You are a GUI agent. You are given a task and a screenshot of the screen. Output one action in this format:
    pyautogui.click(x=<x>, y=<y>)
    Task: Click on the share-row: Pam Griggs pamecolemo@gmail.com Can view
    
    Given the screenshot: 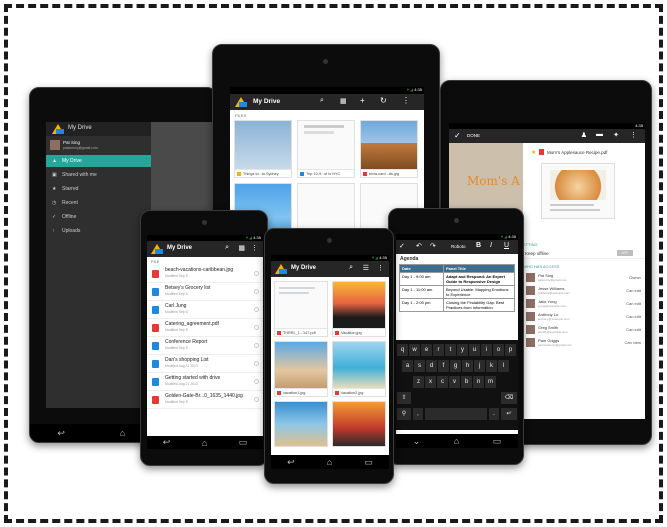 What is the action you would take?
    pyautogui.click(x=584, y=343)
    